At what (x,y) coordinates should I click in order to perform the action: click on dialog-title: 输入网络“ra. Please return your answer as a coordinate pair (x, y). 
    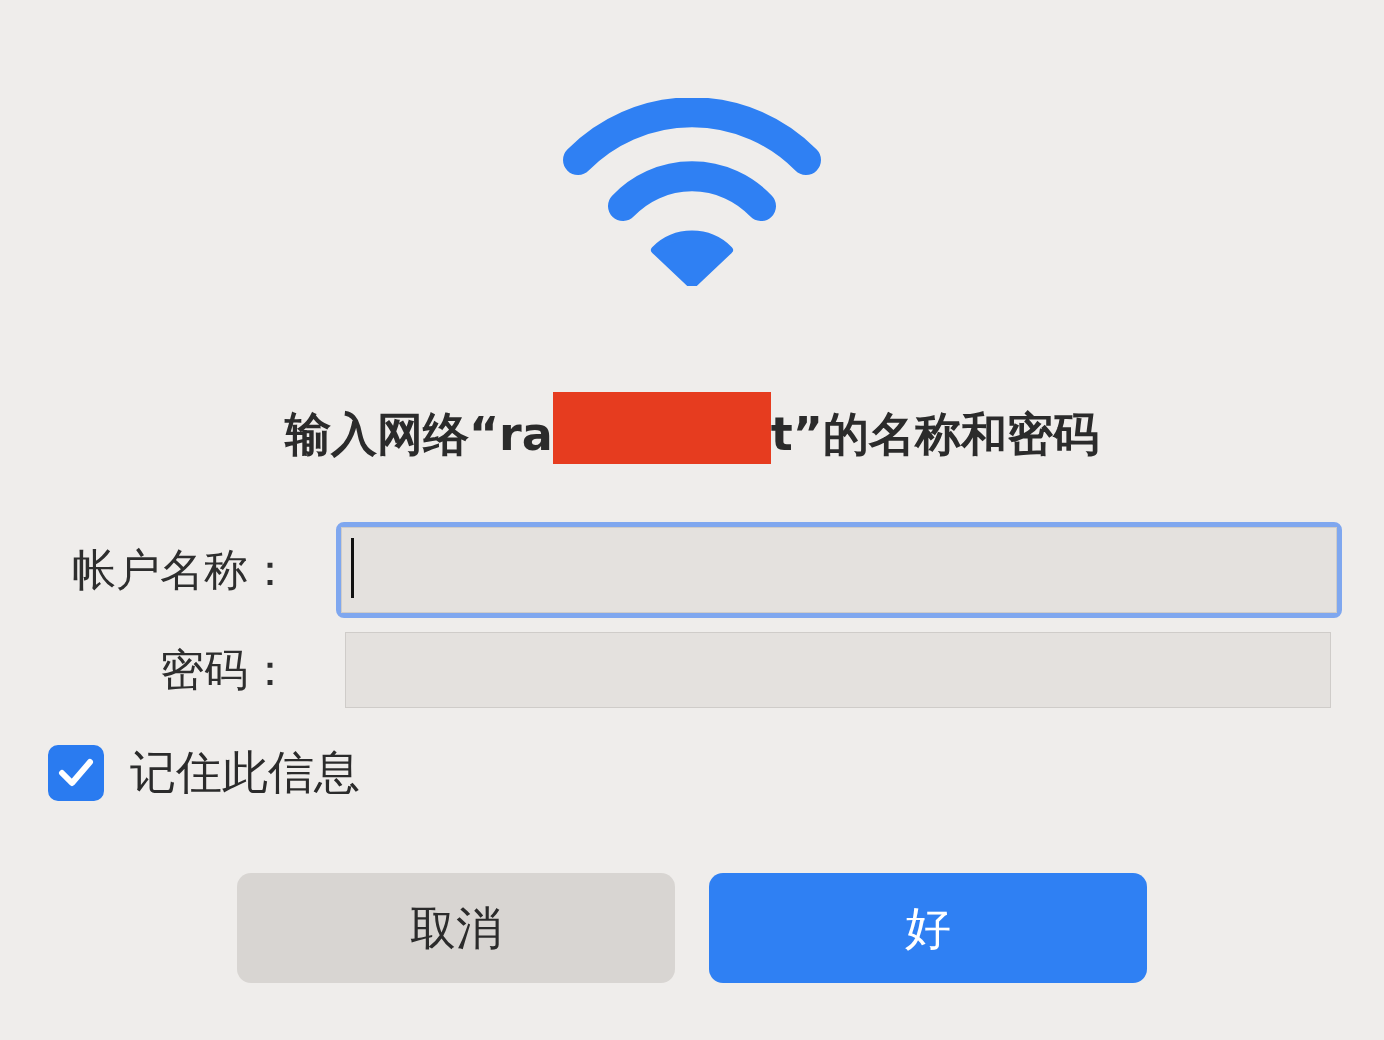
    Looking at the image, I should click on (418, 434).